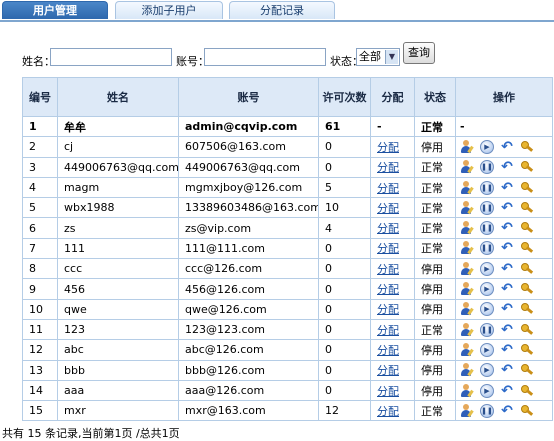  Describe the element at coordinates (248, 167) in the screenshot. I see `cell-account: 449006763@qq.com` at that location.